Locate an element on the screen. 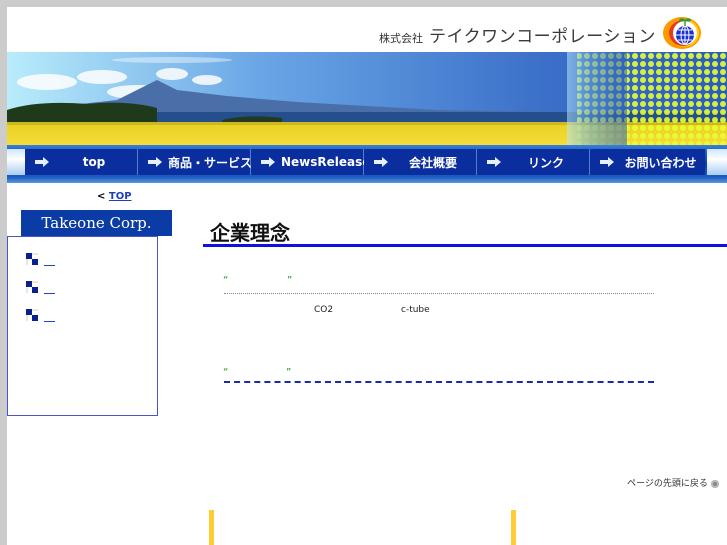 This screenshot has width=727, height=545. section1-text-co2: CO2 is located at coordinates (324, 310).